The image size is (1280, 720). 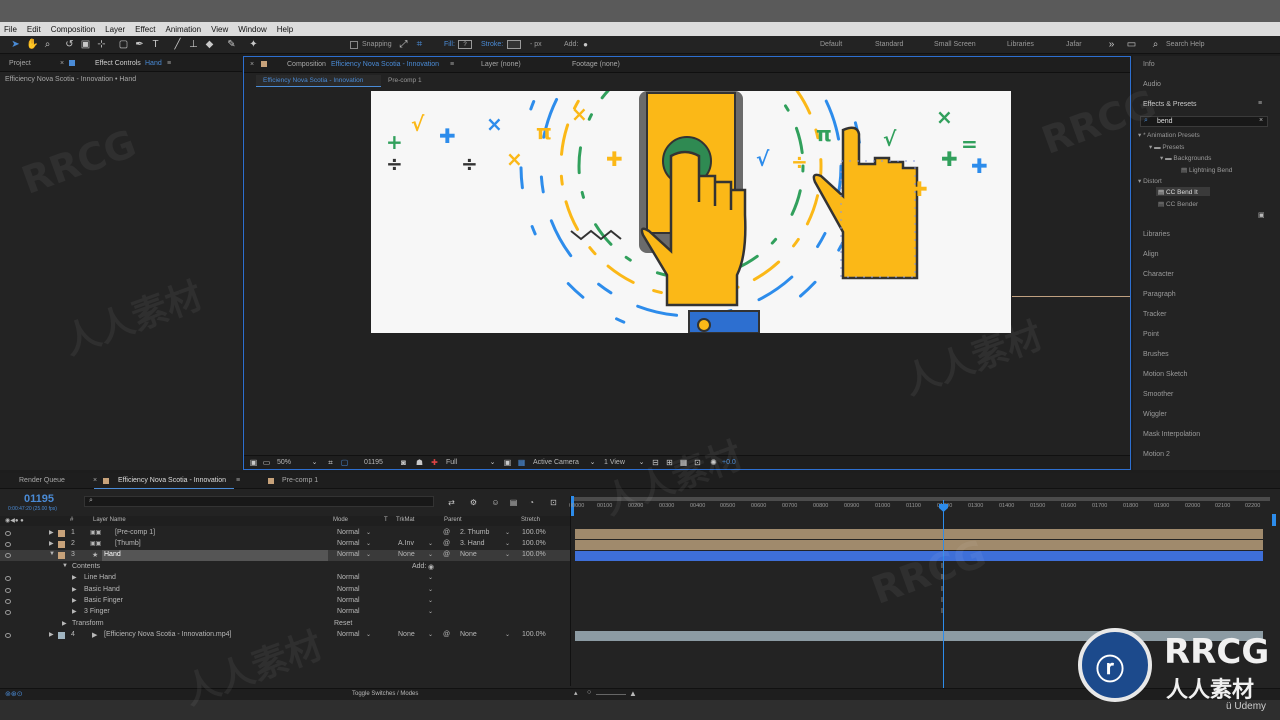 I want to click on panel-point: Point, so click(x=1151, y=334).